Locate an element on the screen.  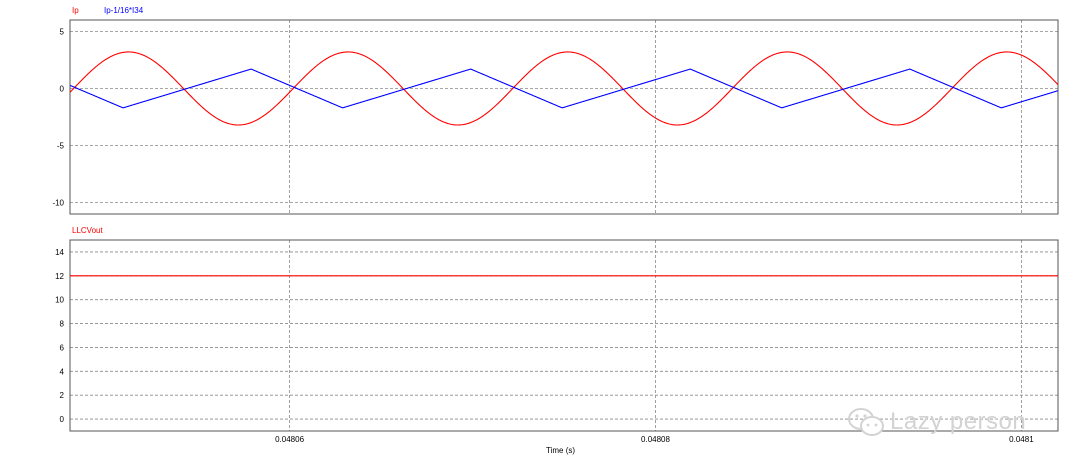
y-tick-label: 6 is located at coordinates (62, 347).